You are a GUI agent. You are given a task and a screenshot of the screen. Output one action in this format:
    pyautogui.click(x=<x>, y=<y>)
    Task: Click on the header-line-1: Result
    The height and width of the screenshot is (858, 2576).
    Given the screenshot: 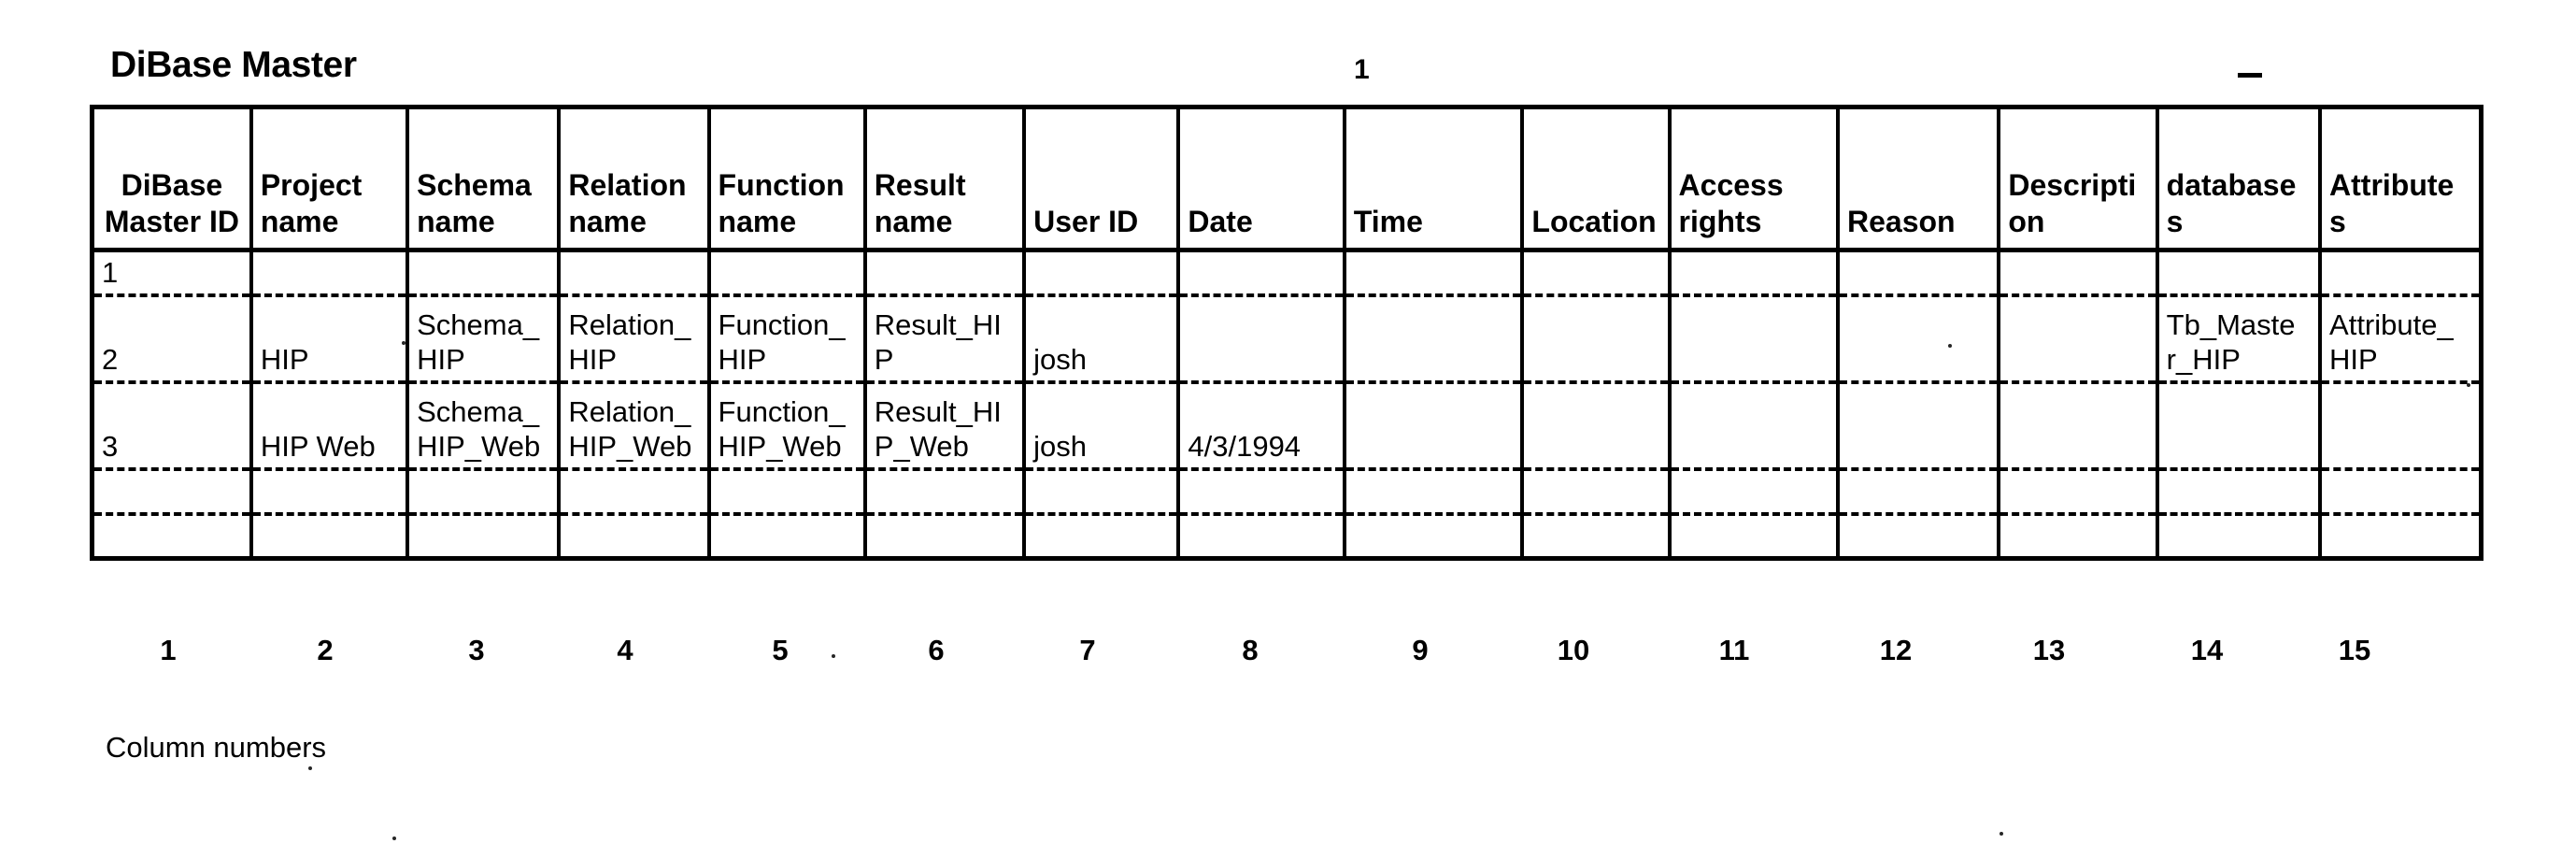 What is the action you would take?
    pyautogui.click(x=920, y=185)
    